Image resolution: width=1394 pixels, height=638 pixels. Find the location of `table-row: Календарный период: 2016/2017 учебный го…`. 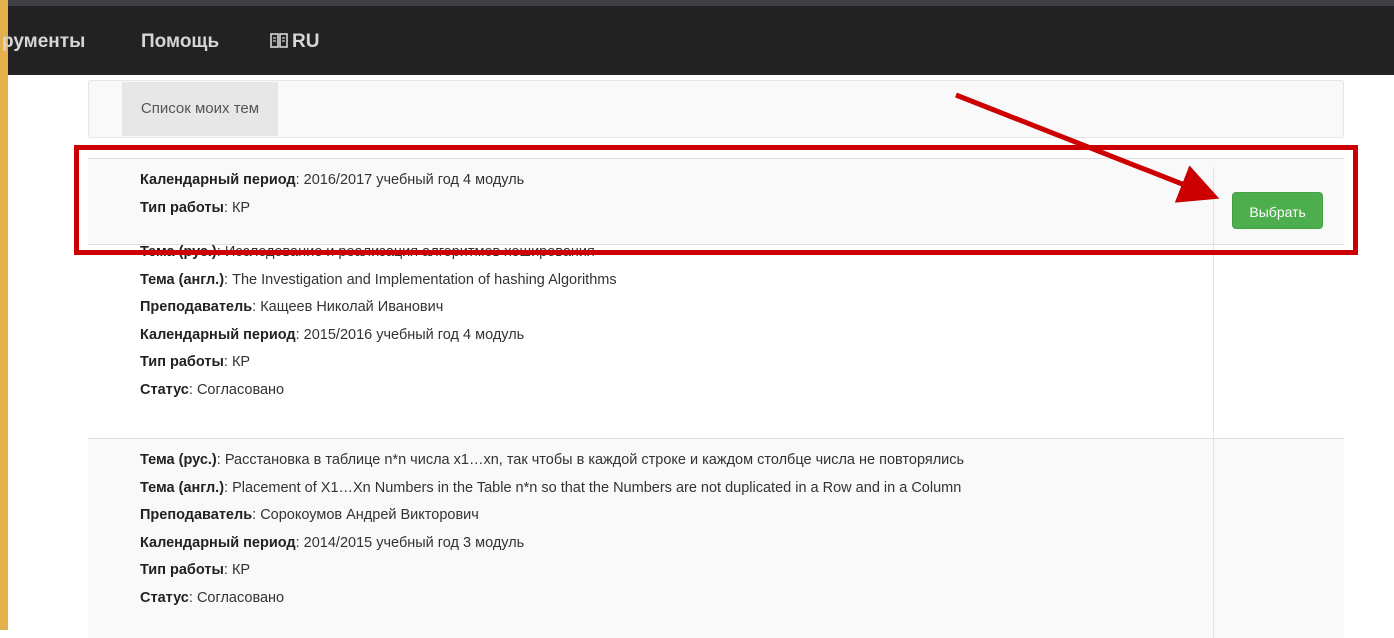

table-row: Календарный период: 2016/2017 учебный го… is located at coordinates (716, 201).